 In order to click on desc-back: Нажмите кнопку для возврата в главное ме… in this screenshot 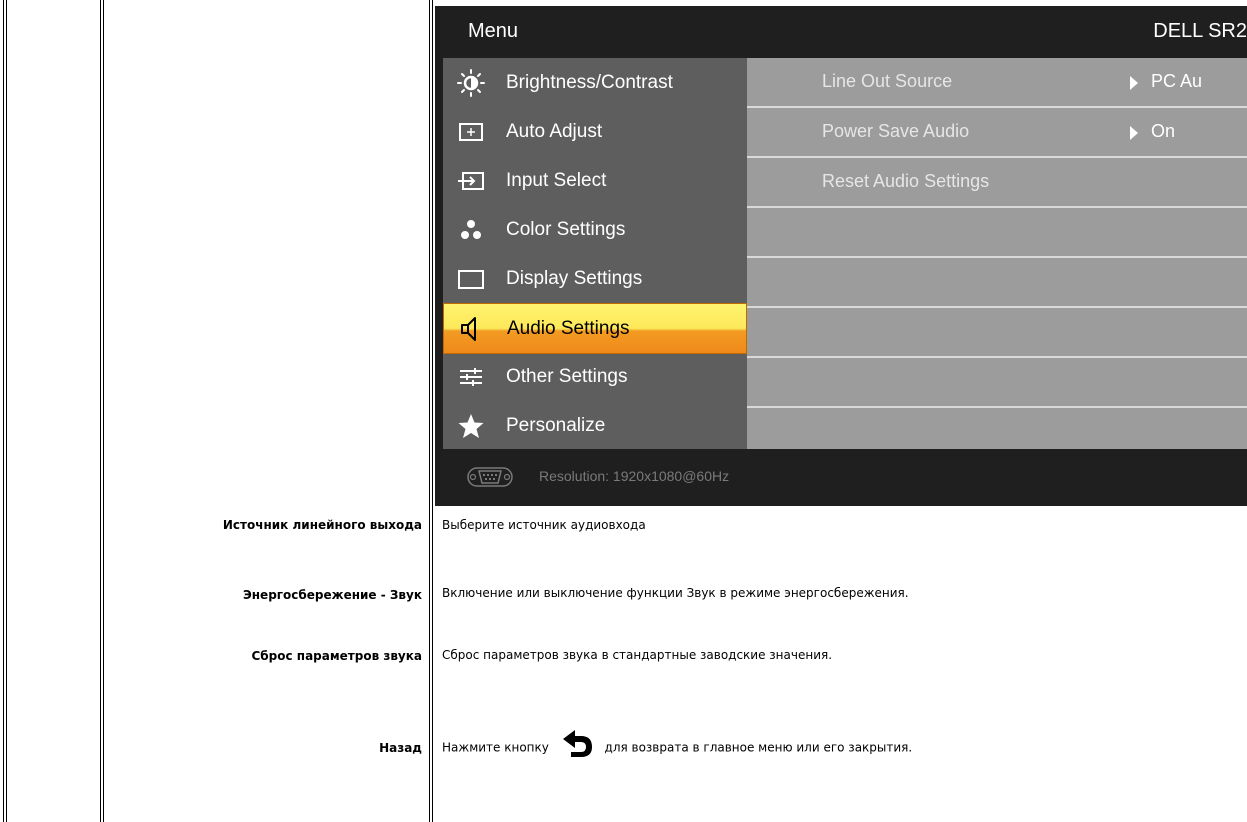, I will do `click(677, 748)`.